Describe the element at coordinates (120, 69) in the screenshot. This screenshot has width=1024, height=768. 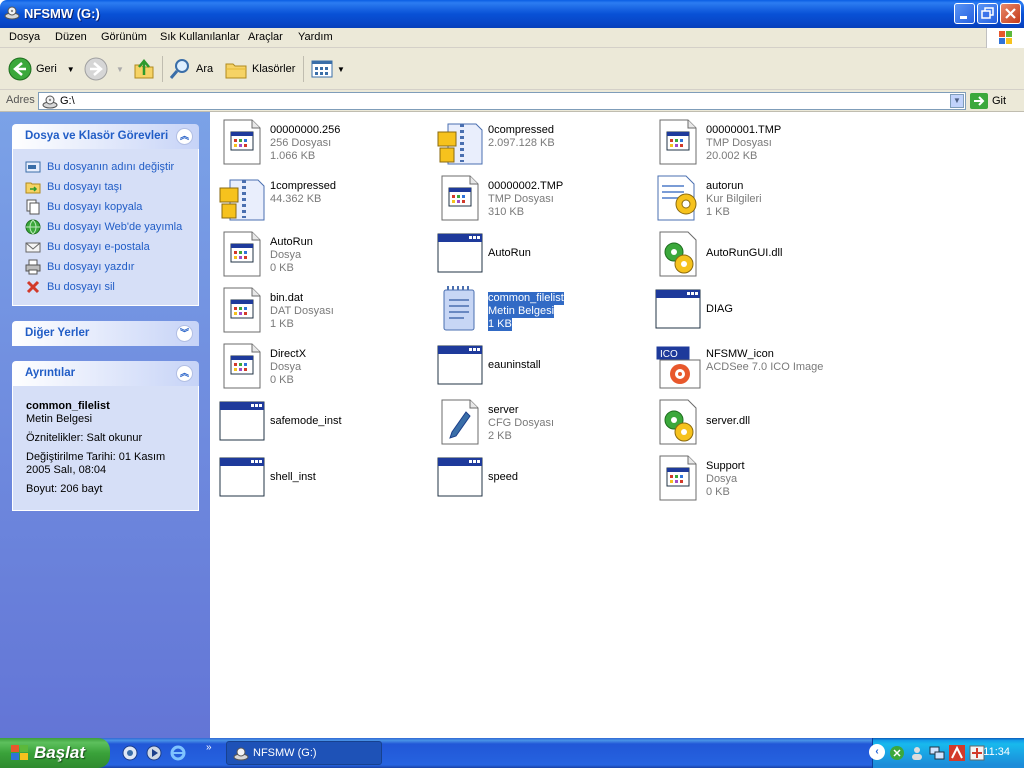
I see `forward-dropdown-icon: ▼` at that location.